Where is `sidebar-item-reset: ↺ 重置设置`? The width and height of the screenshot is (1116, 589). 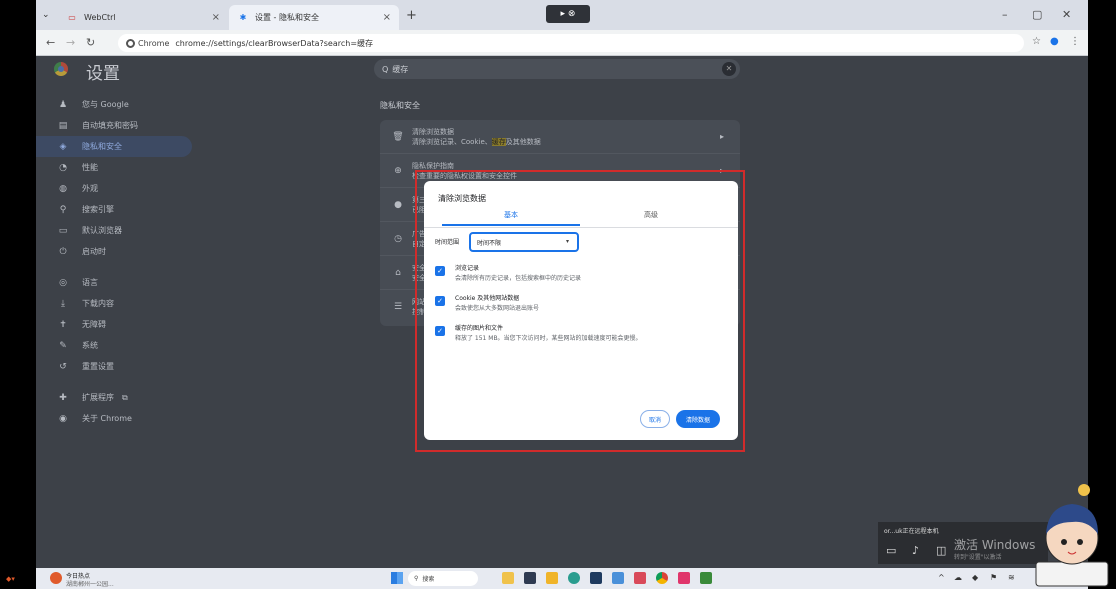
sidebar-item-reset: ↺ 重置设置 is located at coordinates (121, 366).